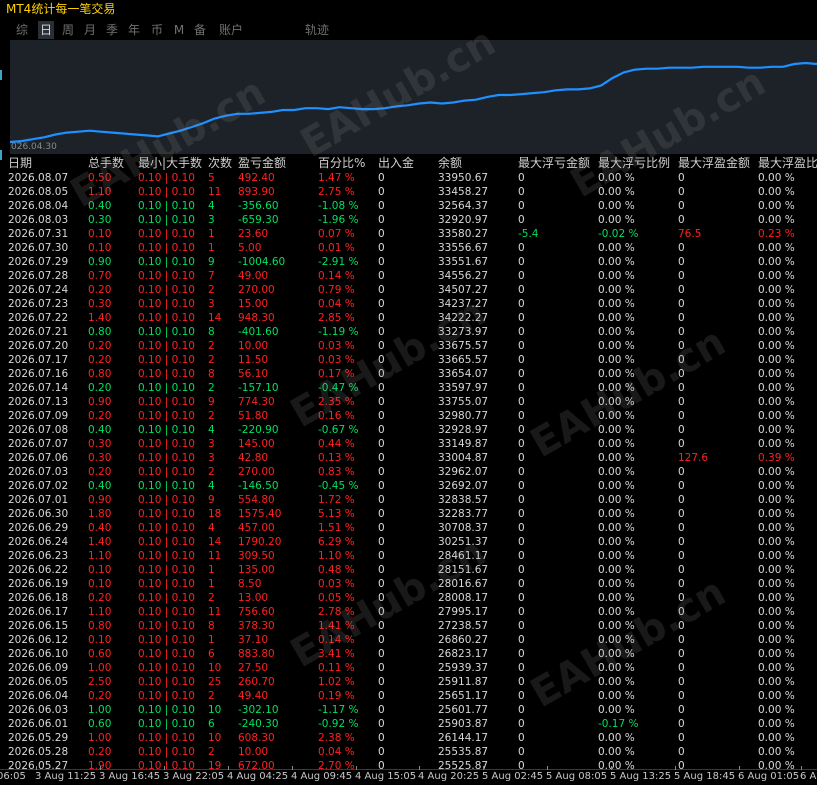 The image size is (817, 785). I want to click on axis-label: 5 Aug 18:45, so click(705, 776).